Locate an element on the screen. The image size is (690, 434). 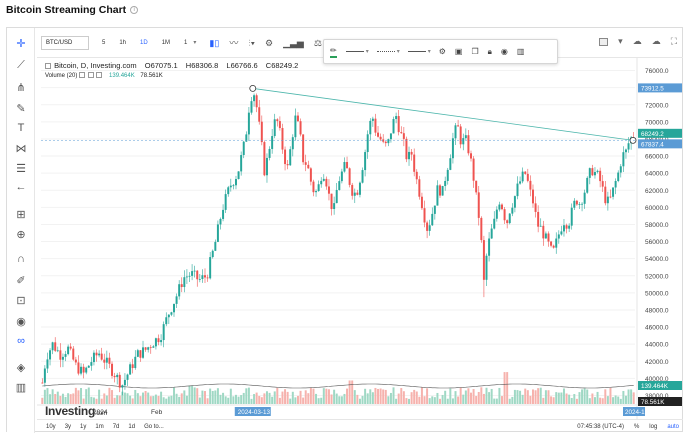
line-width-dropdown-icon: ▾ is located at coordinates (398, 51).